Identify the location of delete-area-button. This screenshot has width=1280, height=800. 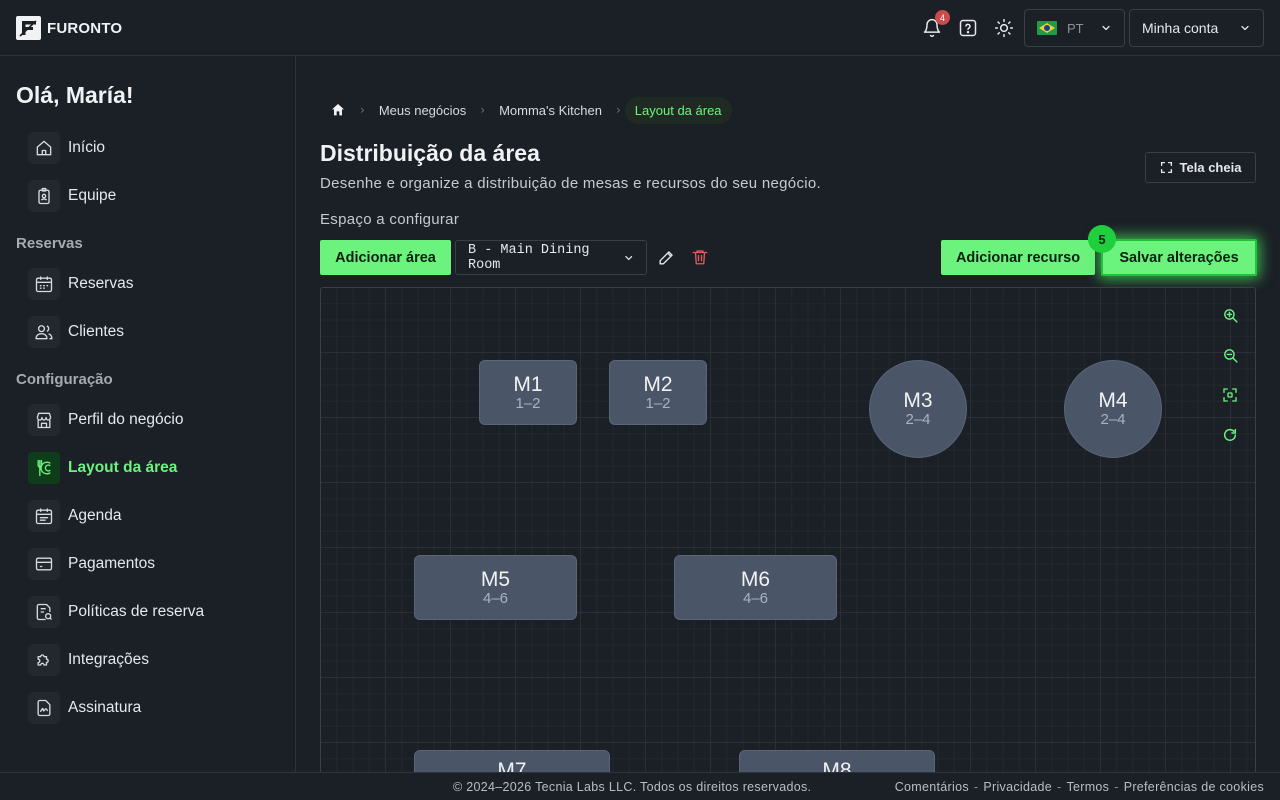
(700, 257).